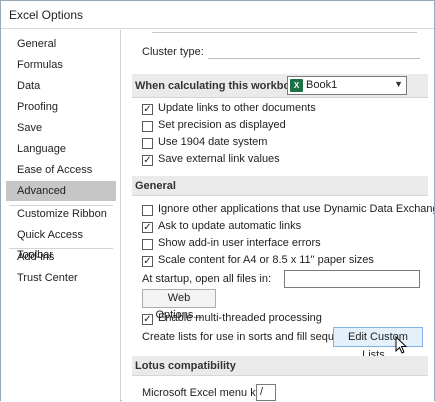  Describe the element at coordinates (61, 191) in the screenshot. I see `nav-item-advanced: Advanced` at that location.